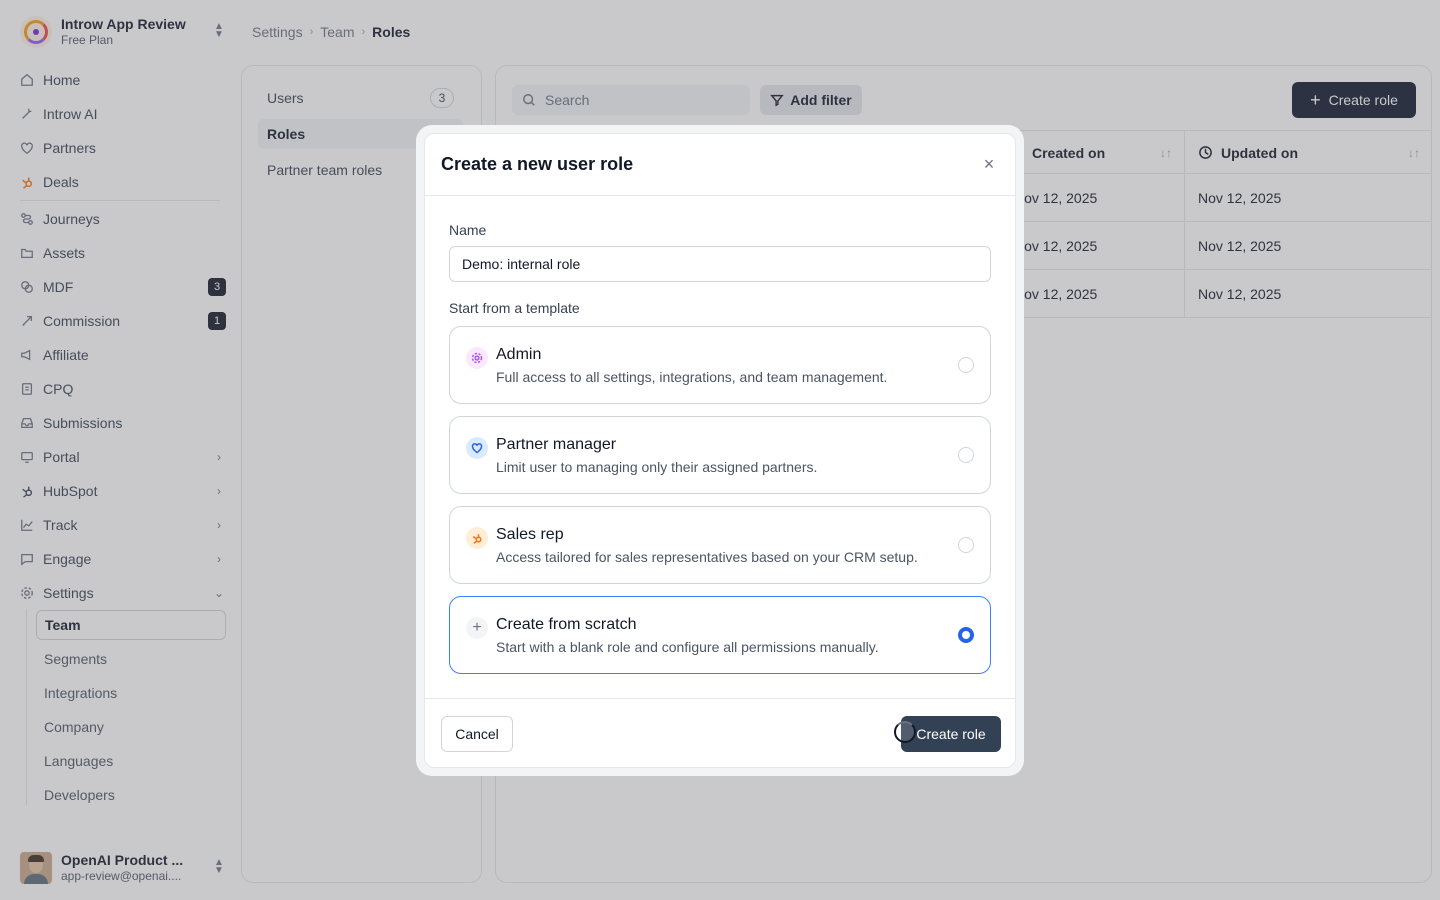 This screenshot has height=900, width=1440. What do you see at coordinates (951, 734) in the screenshot?
I see `create-role-submit-button: Create role` at bounding box center [951, 734].